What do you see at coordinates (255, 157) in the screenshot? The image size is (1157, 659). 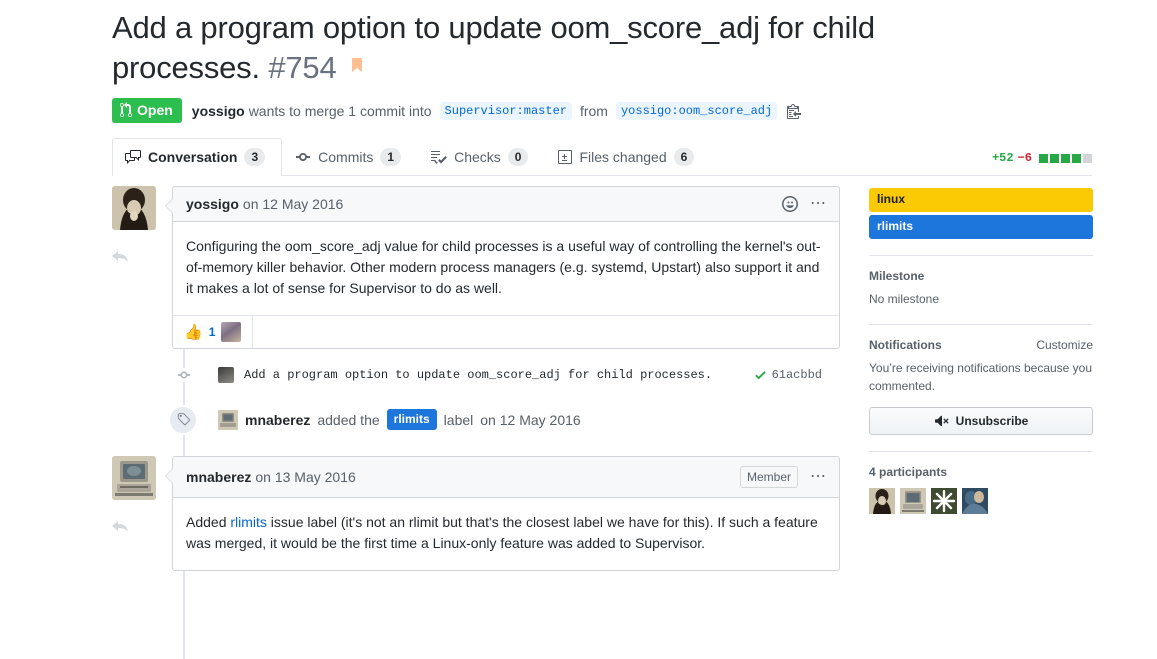 I see `tab-counter: 3` at bounding box center [255, 157].